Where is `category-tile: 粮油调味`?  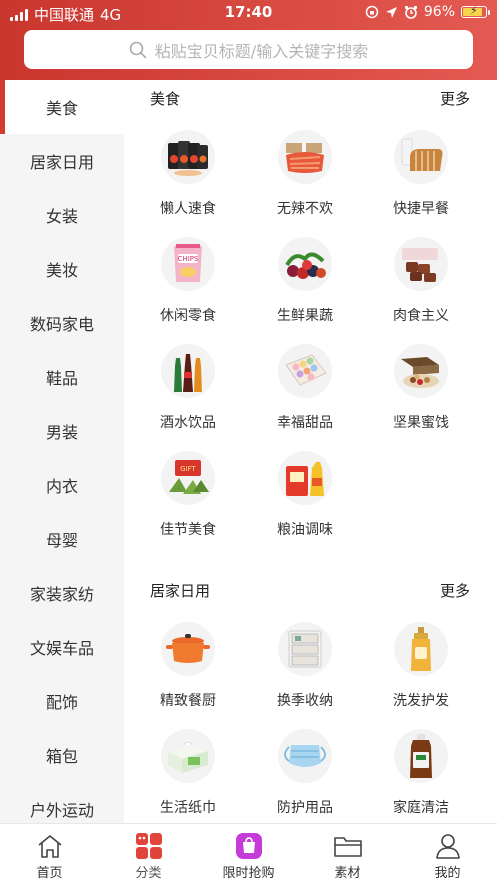 category-tile: 粮油调味 is located at coordinates (305, 501).